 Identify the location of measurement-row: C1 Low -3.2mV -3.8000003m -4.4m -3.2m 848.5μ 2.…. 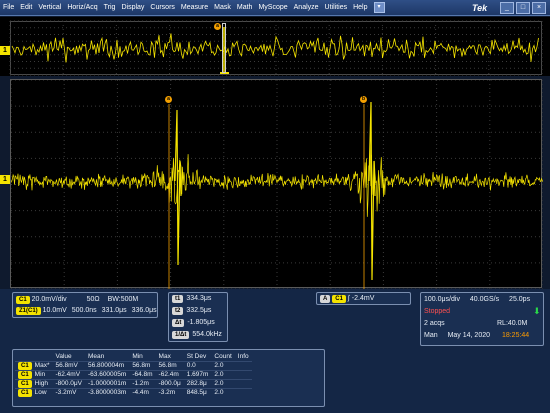
(133, 392).